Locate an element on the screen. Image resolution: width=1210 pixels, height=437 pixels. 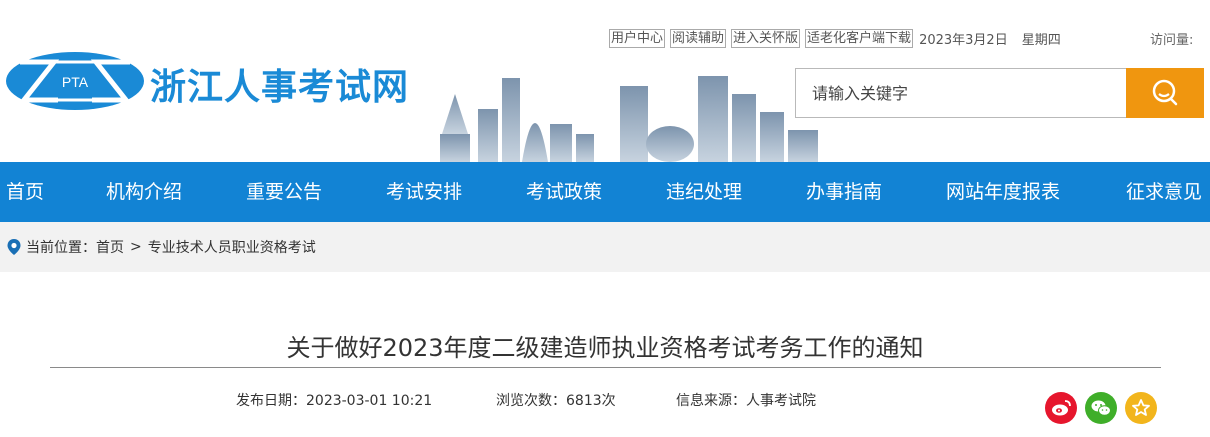
info-source-label: 信息来源： is located at coordinates (711, 401).